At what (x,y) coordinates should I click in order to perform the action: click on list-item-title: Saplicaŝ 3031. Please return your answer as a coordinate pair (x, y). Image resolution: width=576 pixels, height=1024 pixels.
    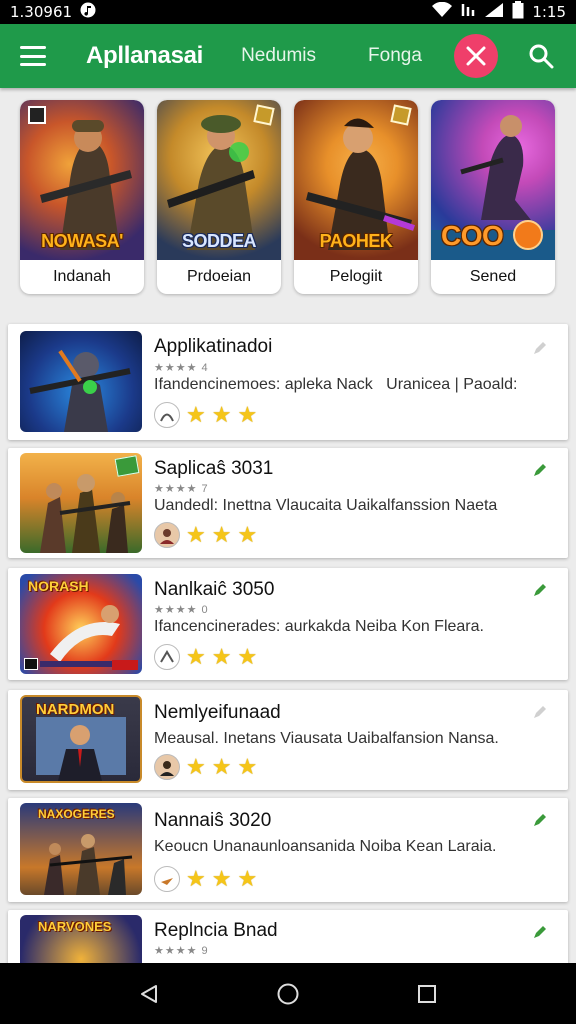
    Looking at the image, I should click on (214, 468).